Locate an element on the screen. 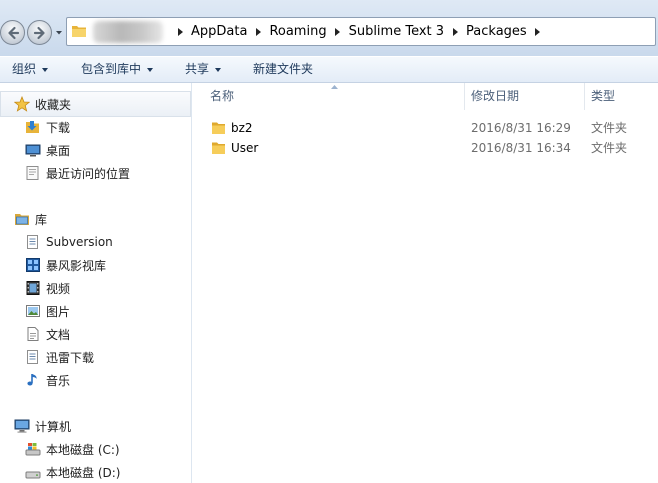 The image size is (658, 483). nav-computer: 计算机 is located at coordinates (42, 426).